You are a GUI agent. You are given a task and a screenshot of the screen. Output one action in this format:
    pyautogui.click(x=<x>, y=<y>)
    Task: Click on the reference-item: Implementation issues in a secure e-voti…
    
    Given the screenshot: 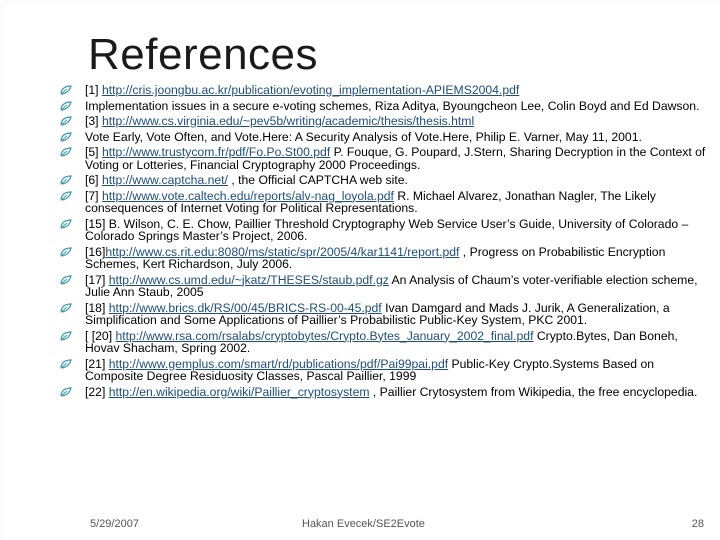 What is the action you would take?
    pyautogui.click(x=384, y=105)
    